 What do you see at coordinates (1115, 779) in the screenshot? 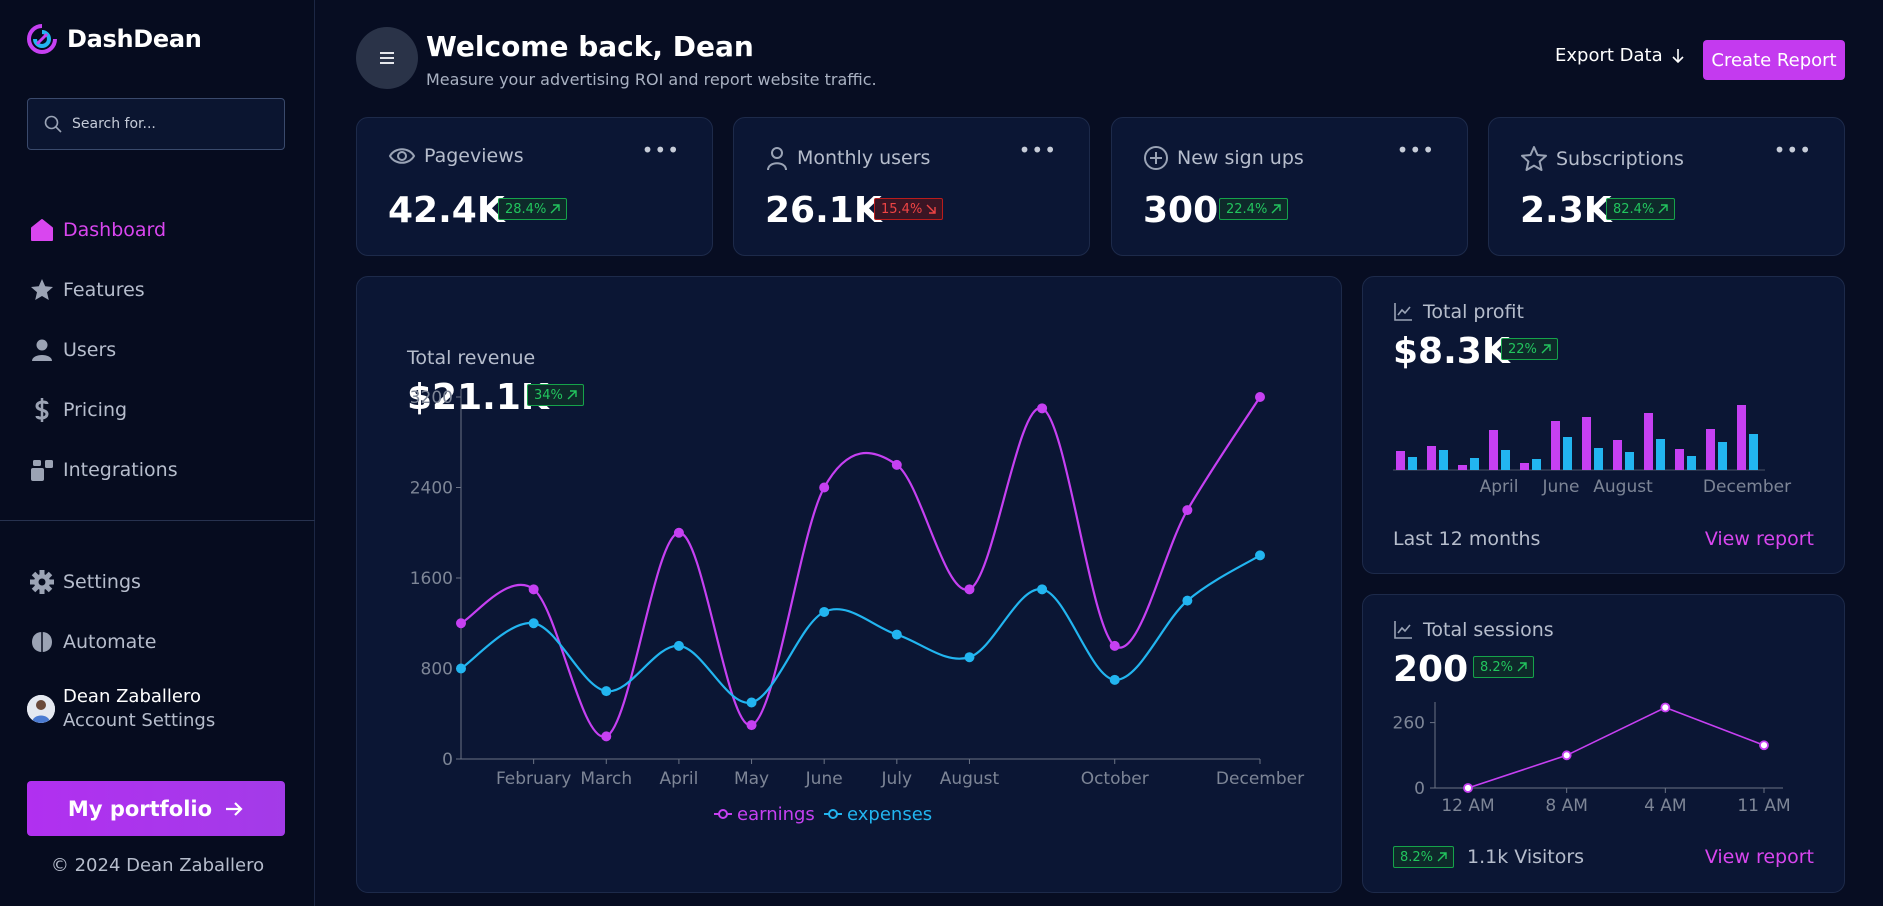
I see `x-tick-label: October` at bounding box center [1115, 779].